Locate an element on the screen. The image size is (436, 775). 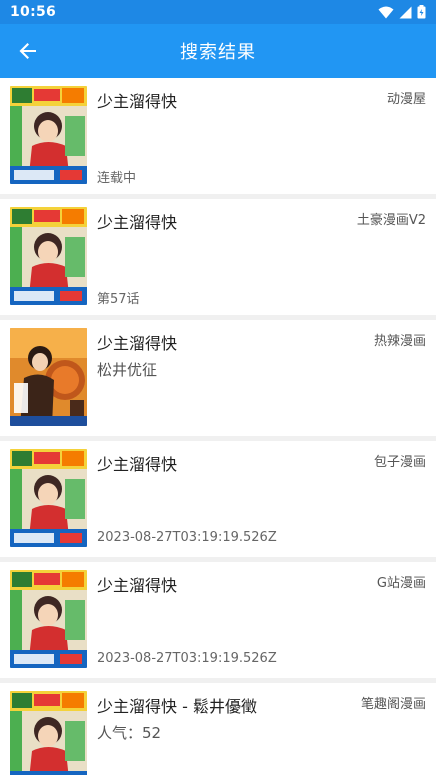
arrow-back-icon is located at coordinates (27, 51).